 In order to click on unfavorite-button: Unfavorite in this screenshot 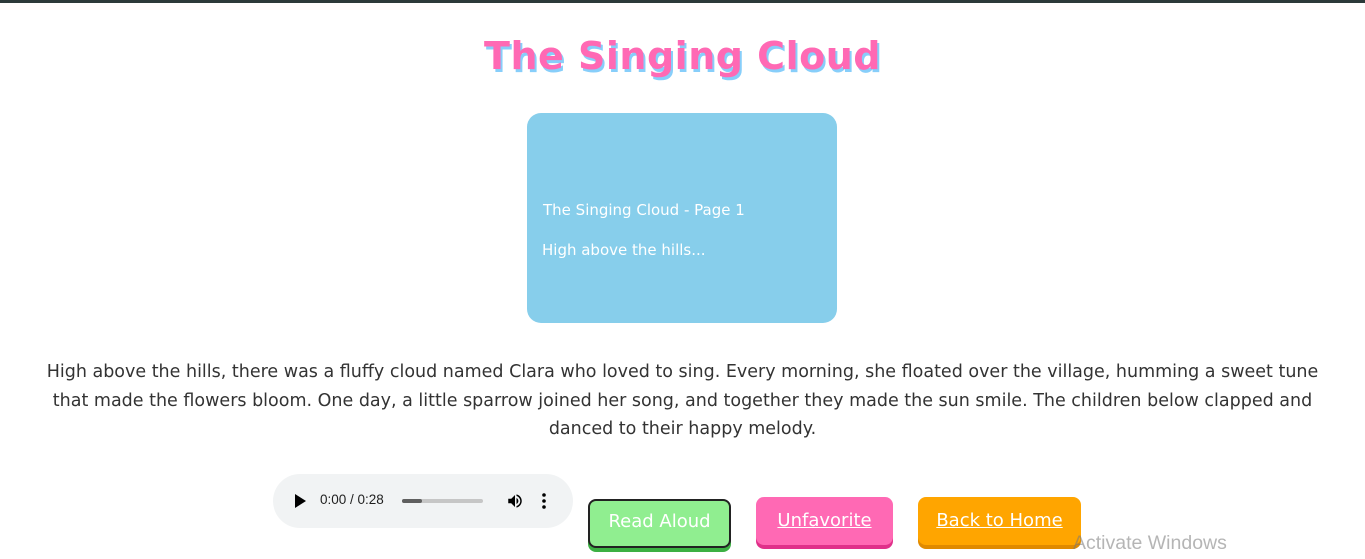, I will do `click(824, 521)`.